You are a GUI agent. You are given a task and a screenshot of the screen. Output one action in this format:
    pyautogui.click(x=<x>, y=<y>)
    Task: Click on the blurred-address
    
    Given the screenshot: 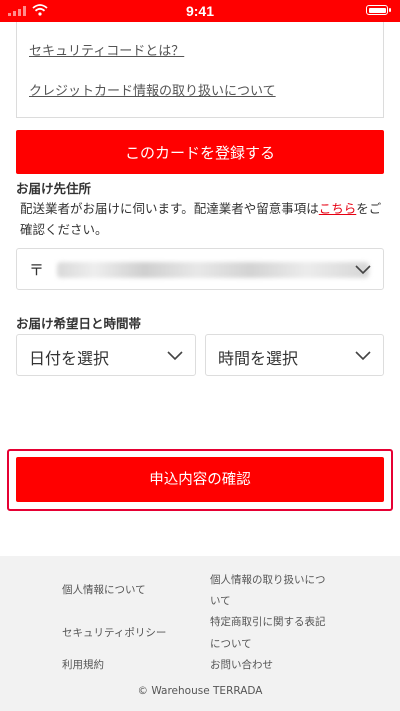 What is the action you would take?
    pyautogui.click(x=213, y=270)
    